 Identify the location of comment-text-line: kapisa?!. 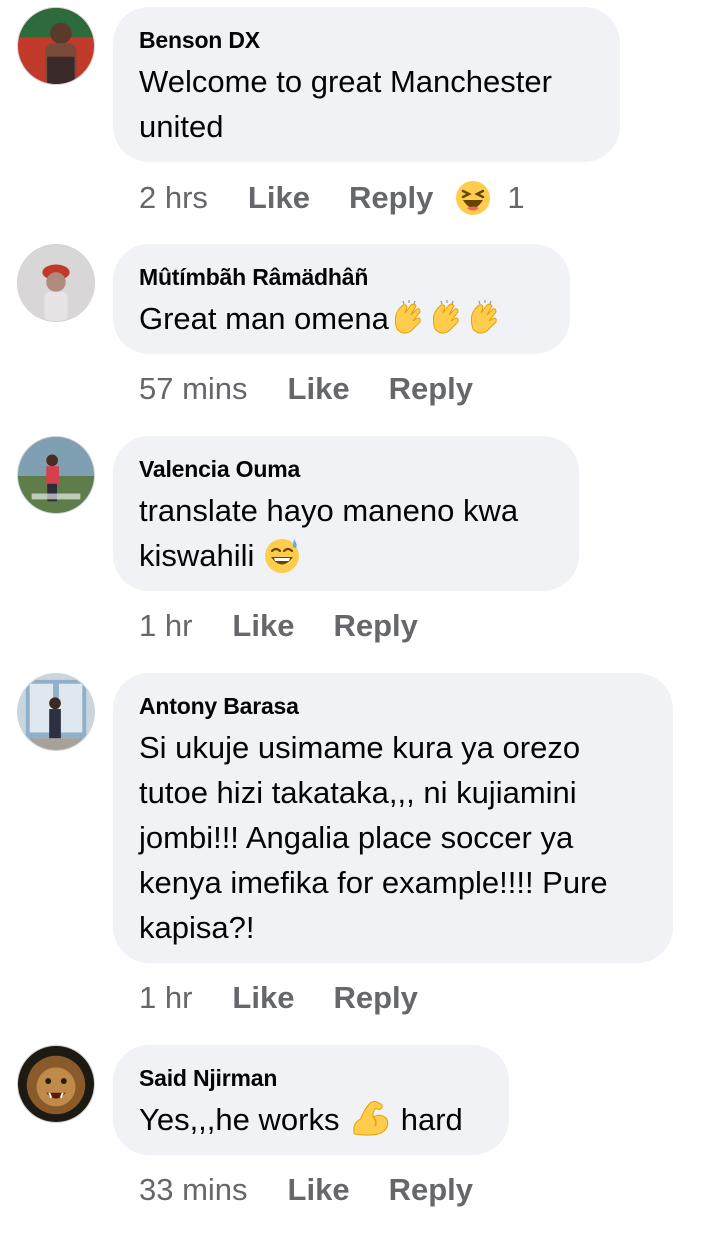
(197, 927).